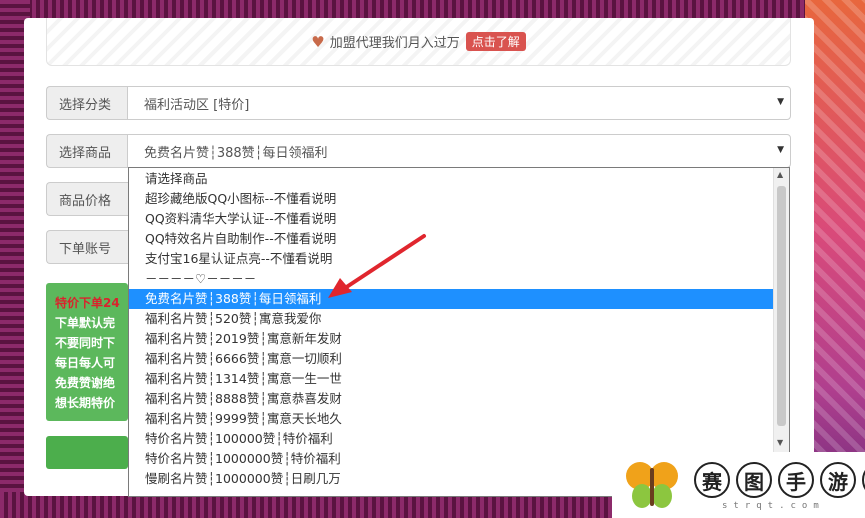 This screenshot has width=865, height=518. What do you see at coordinates (451, 339) in the screenshot?
I see `dropdown-option: 福利名片赞┆2019赞┆寓意新年发财` at bounding box center [451, 339].